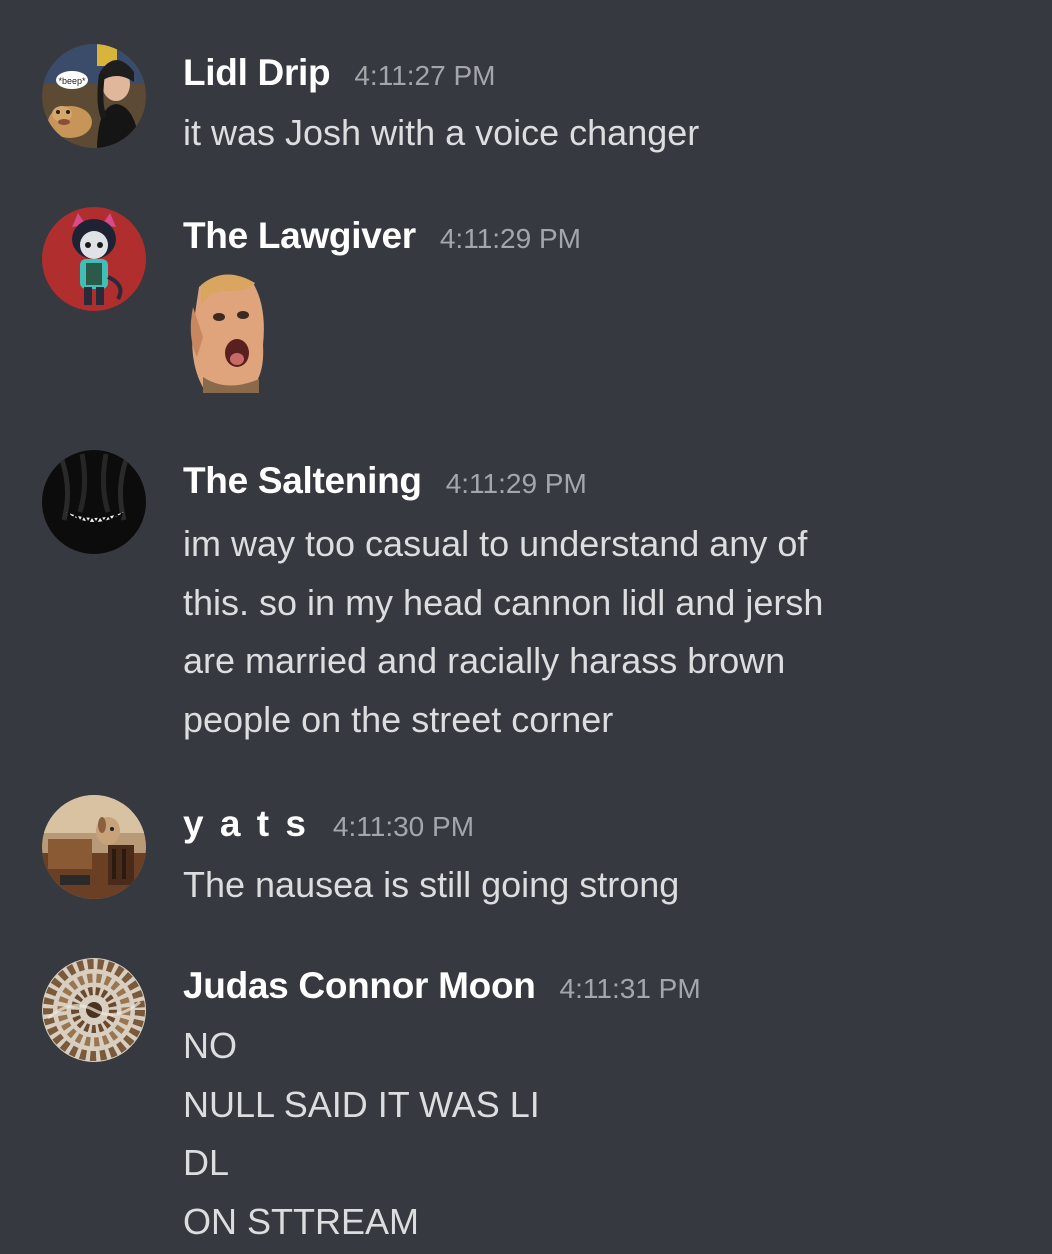  I want to click on message-line: people on the street corner, so click(398, 719).